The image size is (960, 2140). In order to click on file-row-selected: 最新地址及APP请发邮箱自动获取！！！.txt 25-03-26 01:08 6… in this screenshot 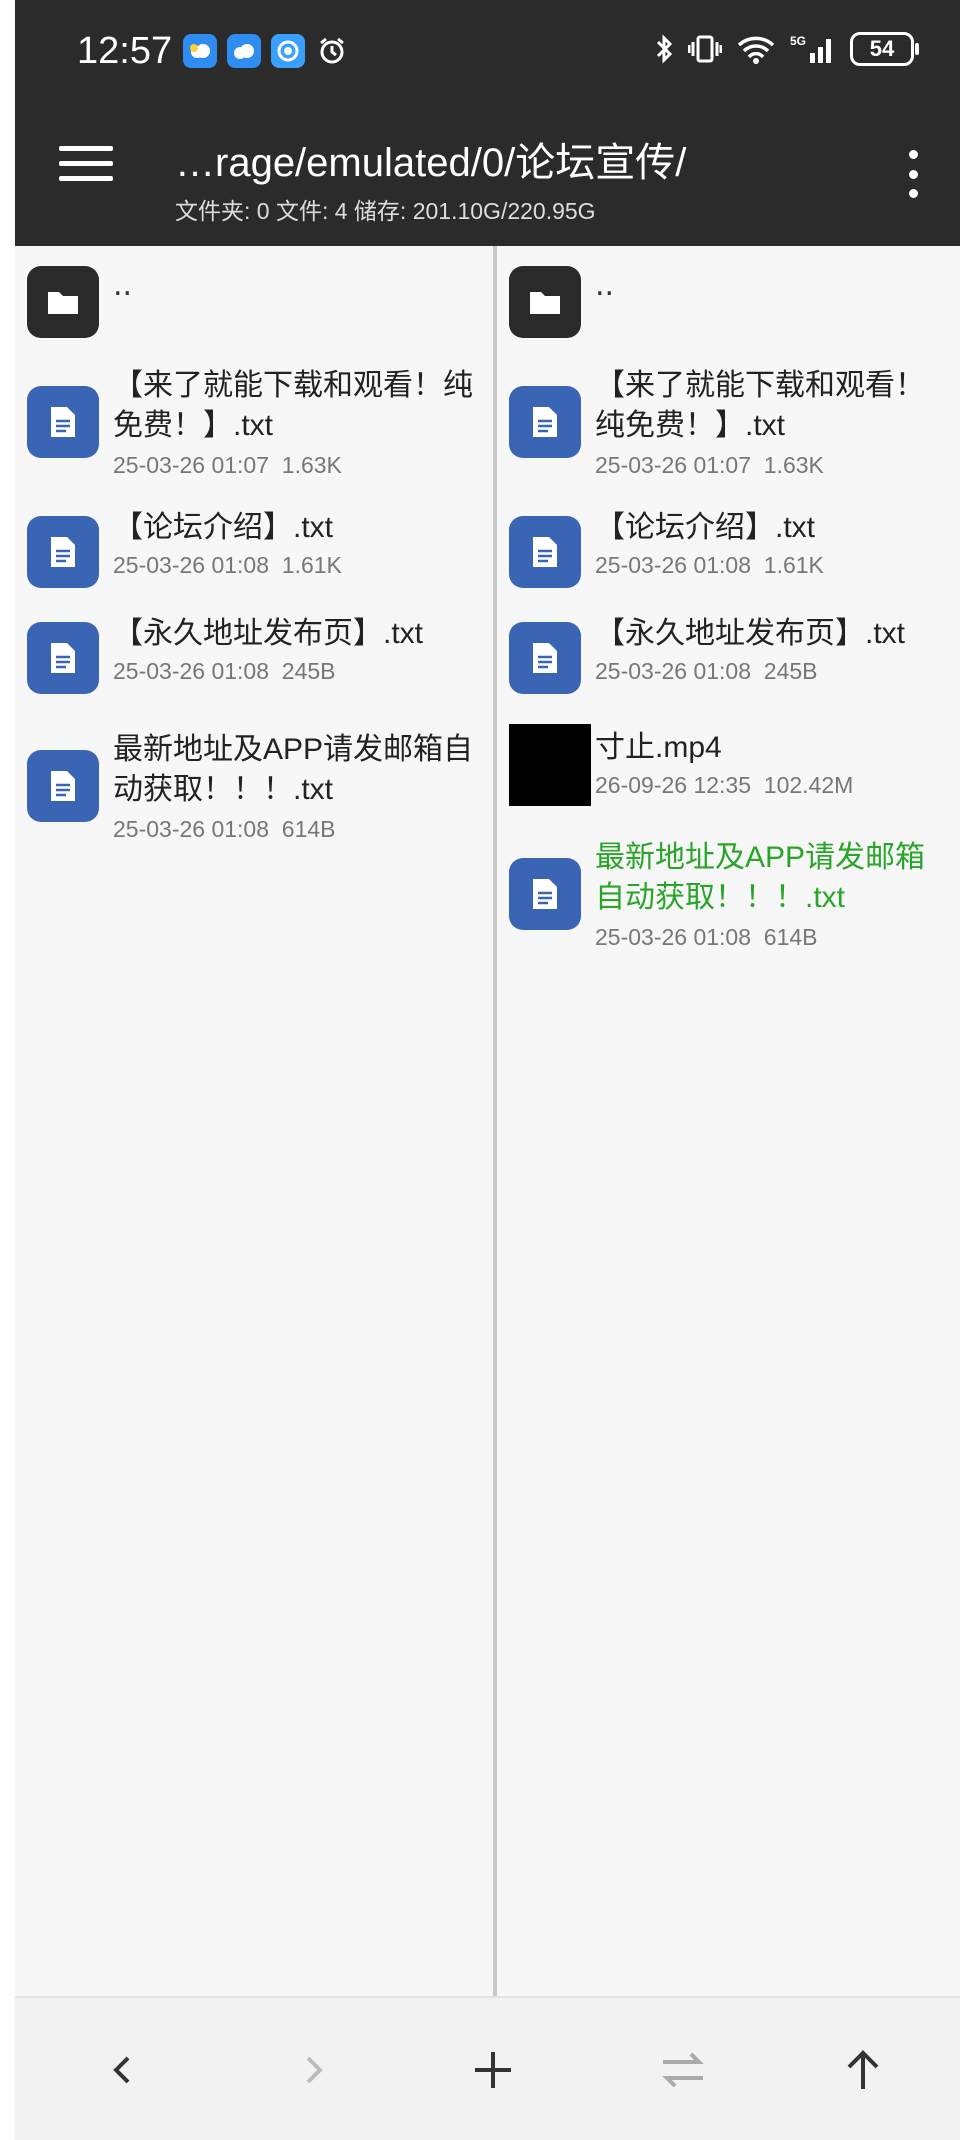, I will do `click(728, 903)`.